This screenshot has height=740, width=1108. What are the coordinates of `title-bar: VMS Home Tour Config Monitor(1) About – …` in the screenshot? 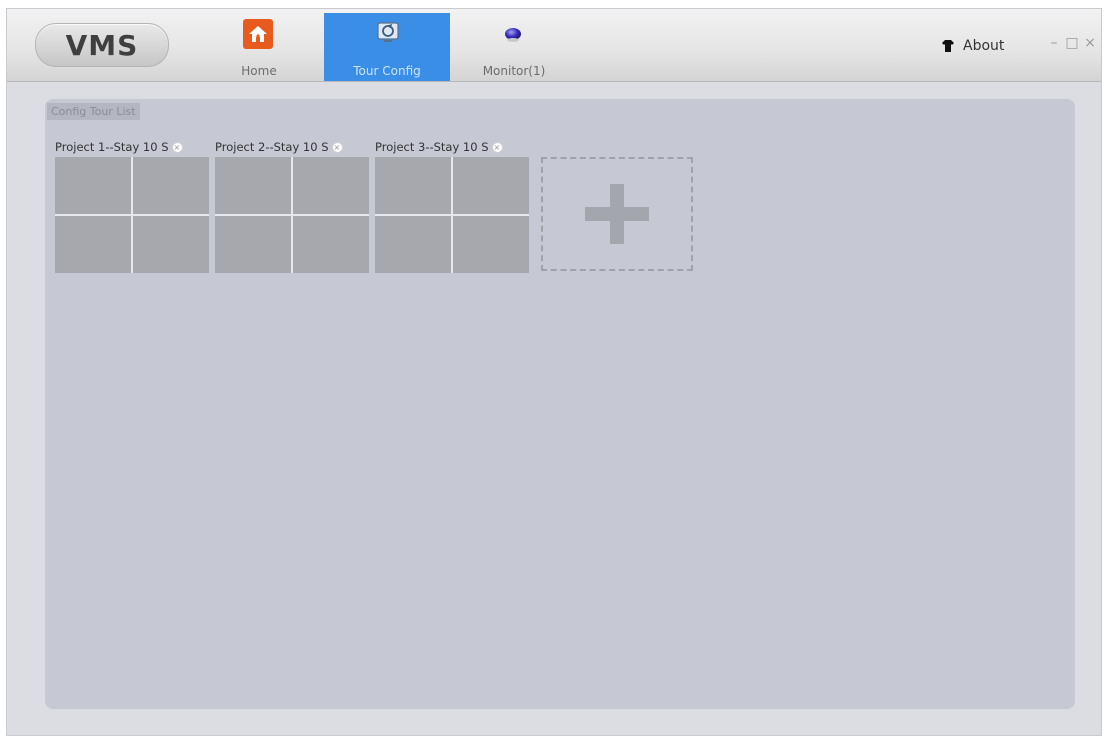 It's located at (554, 45).